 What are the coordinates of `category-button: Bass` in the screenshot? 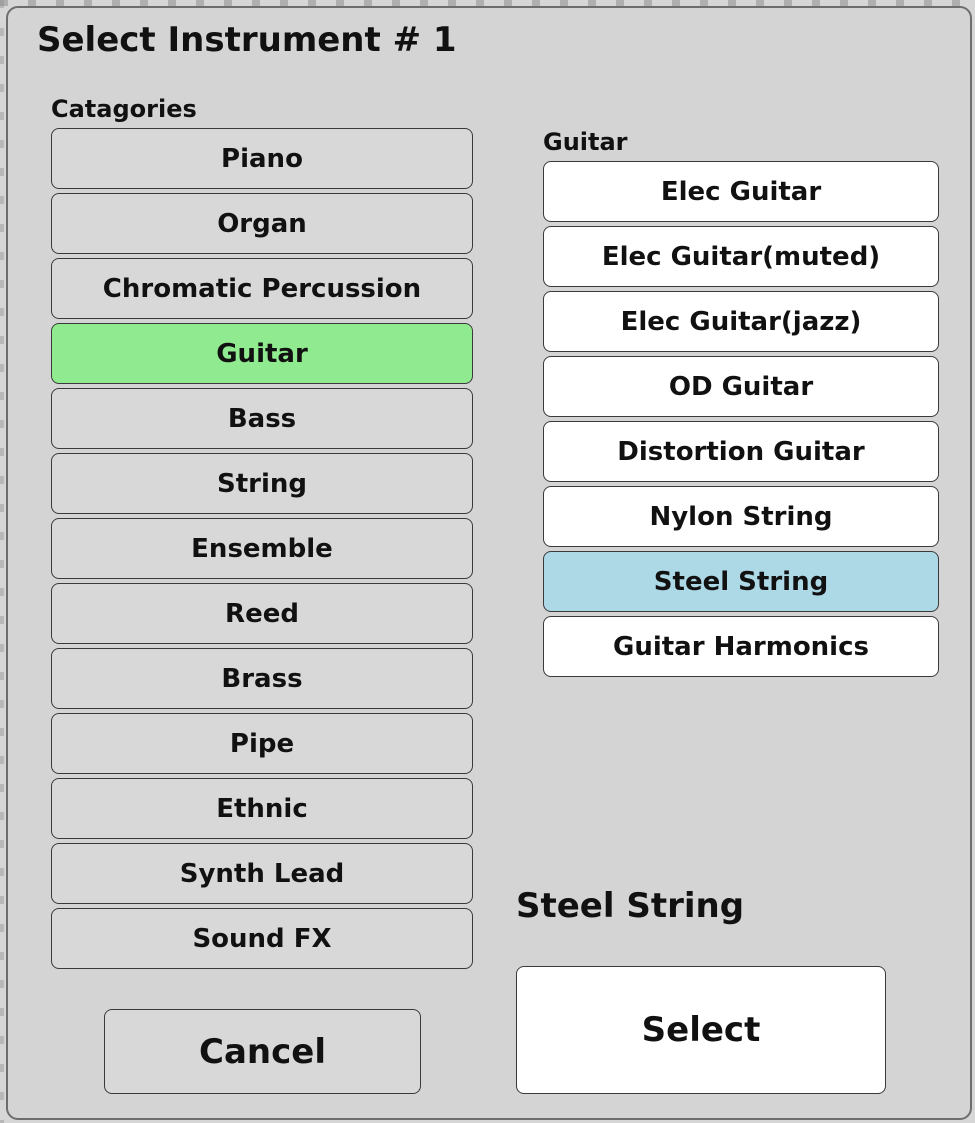 It's located at (262, 418).